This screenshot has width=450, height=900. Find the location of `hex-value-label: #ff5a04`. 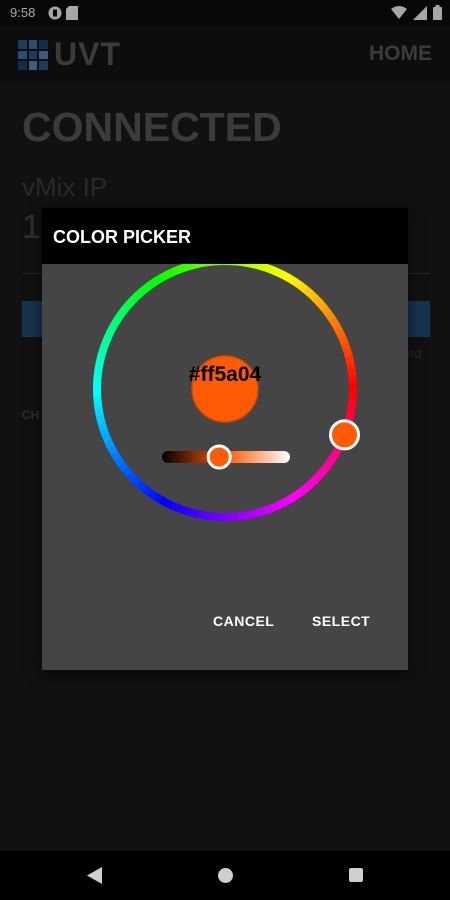

hex-value-label: #ff5a04 is located at coordinates (225, 374).